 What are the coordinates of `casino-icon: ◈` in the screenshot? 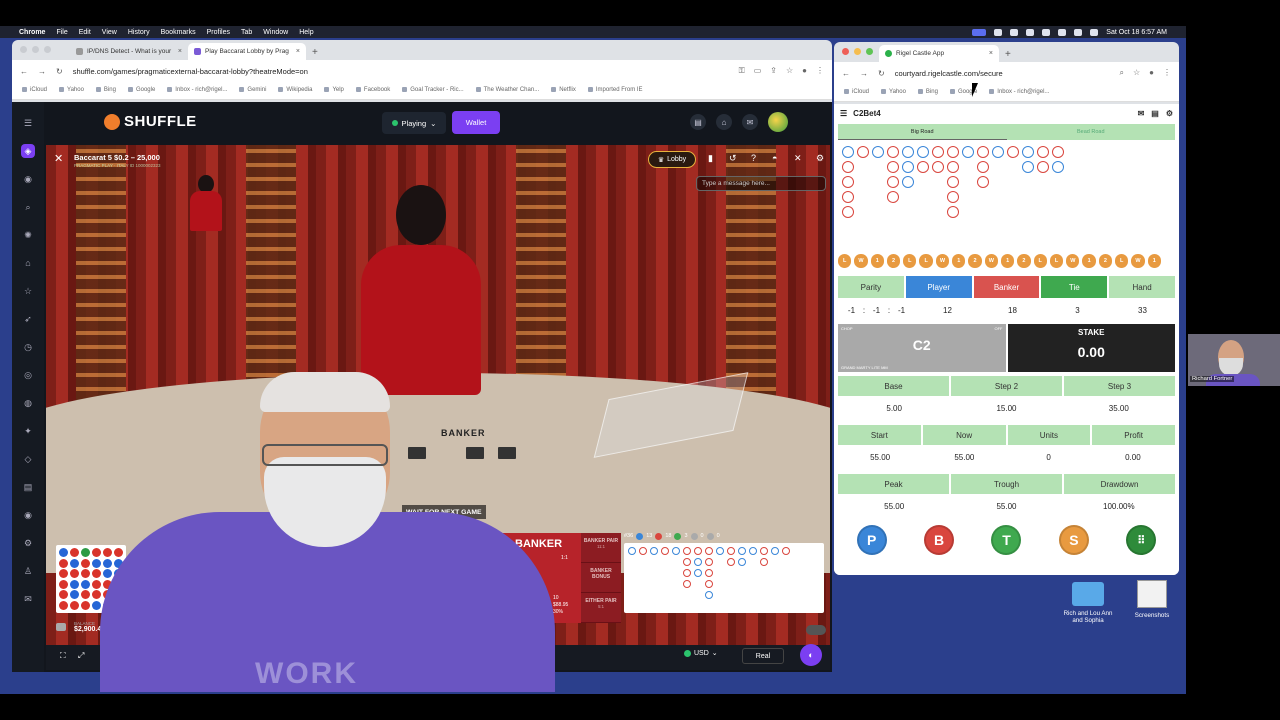 It's located at (28, 151).